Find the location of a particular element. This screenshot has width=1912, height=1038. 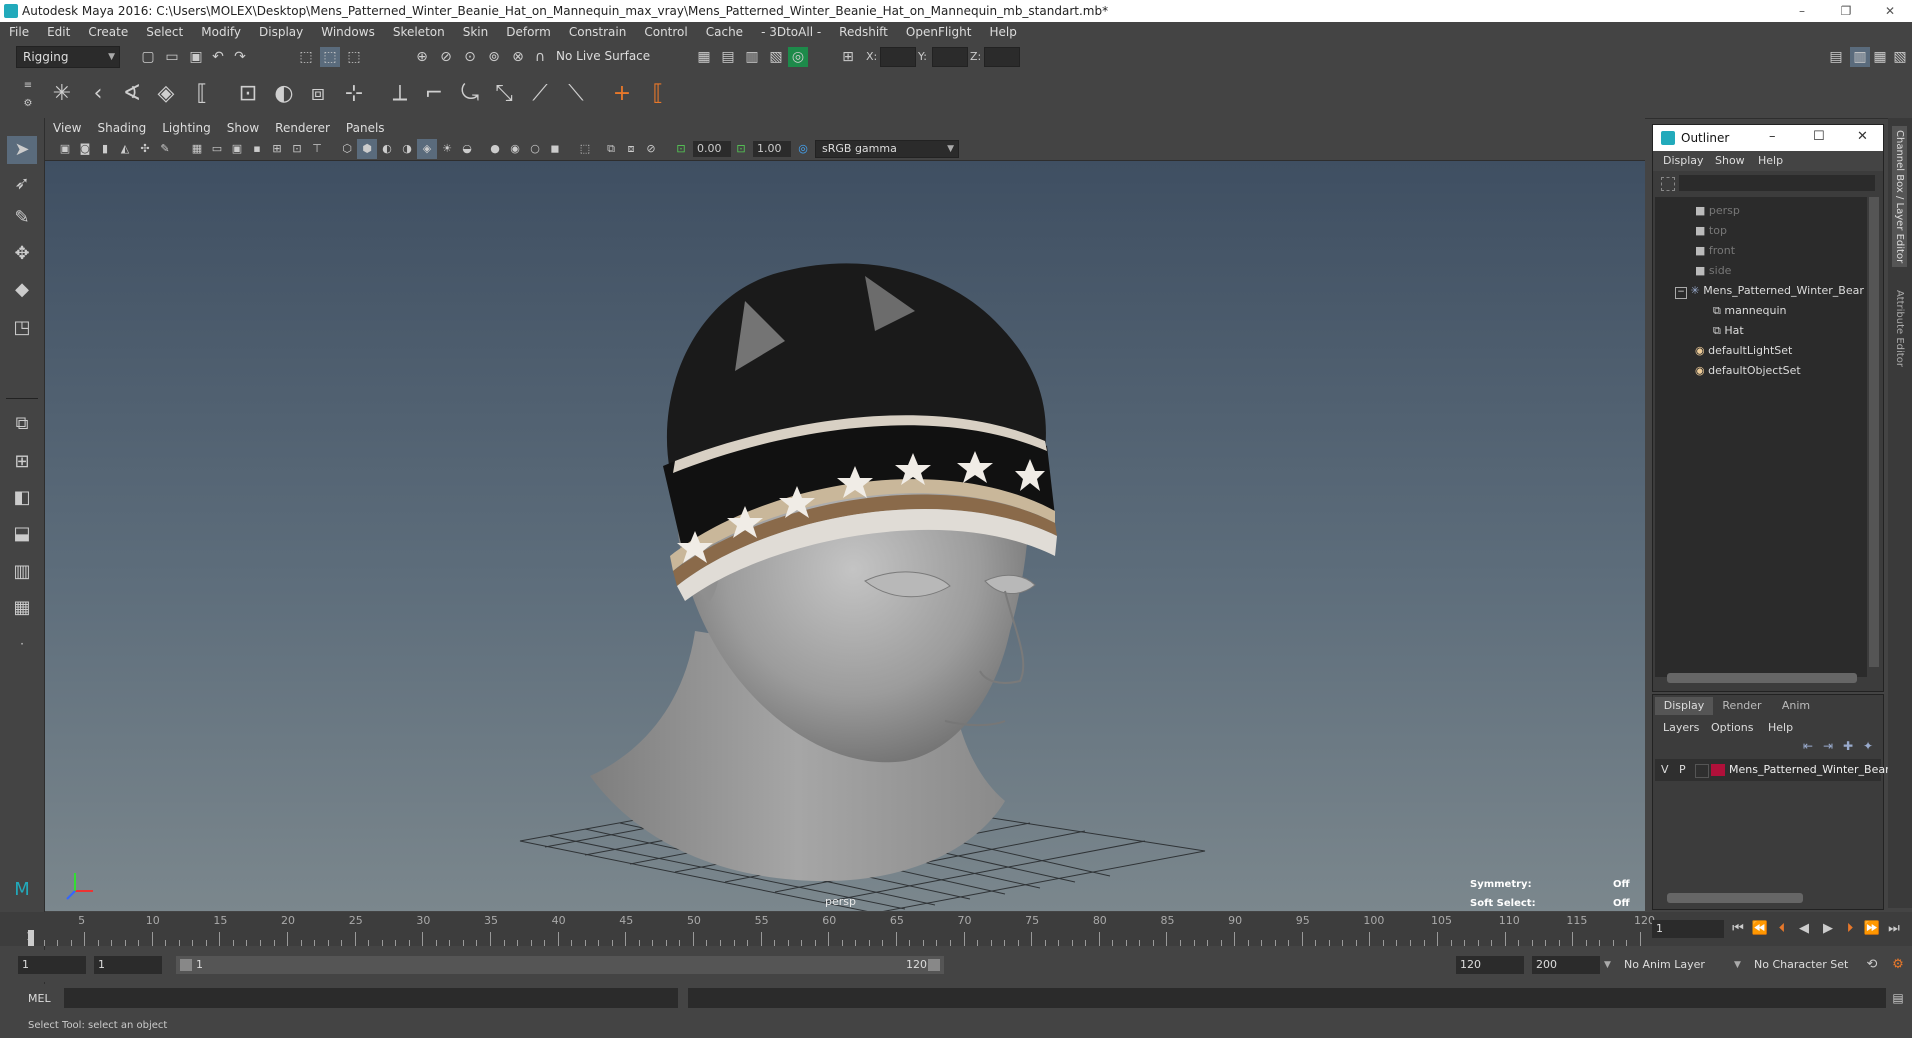

paint-select-icon: ✎ is located at coordinates (22, 218).